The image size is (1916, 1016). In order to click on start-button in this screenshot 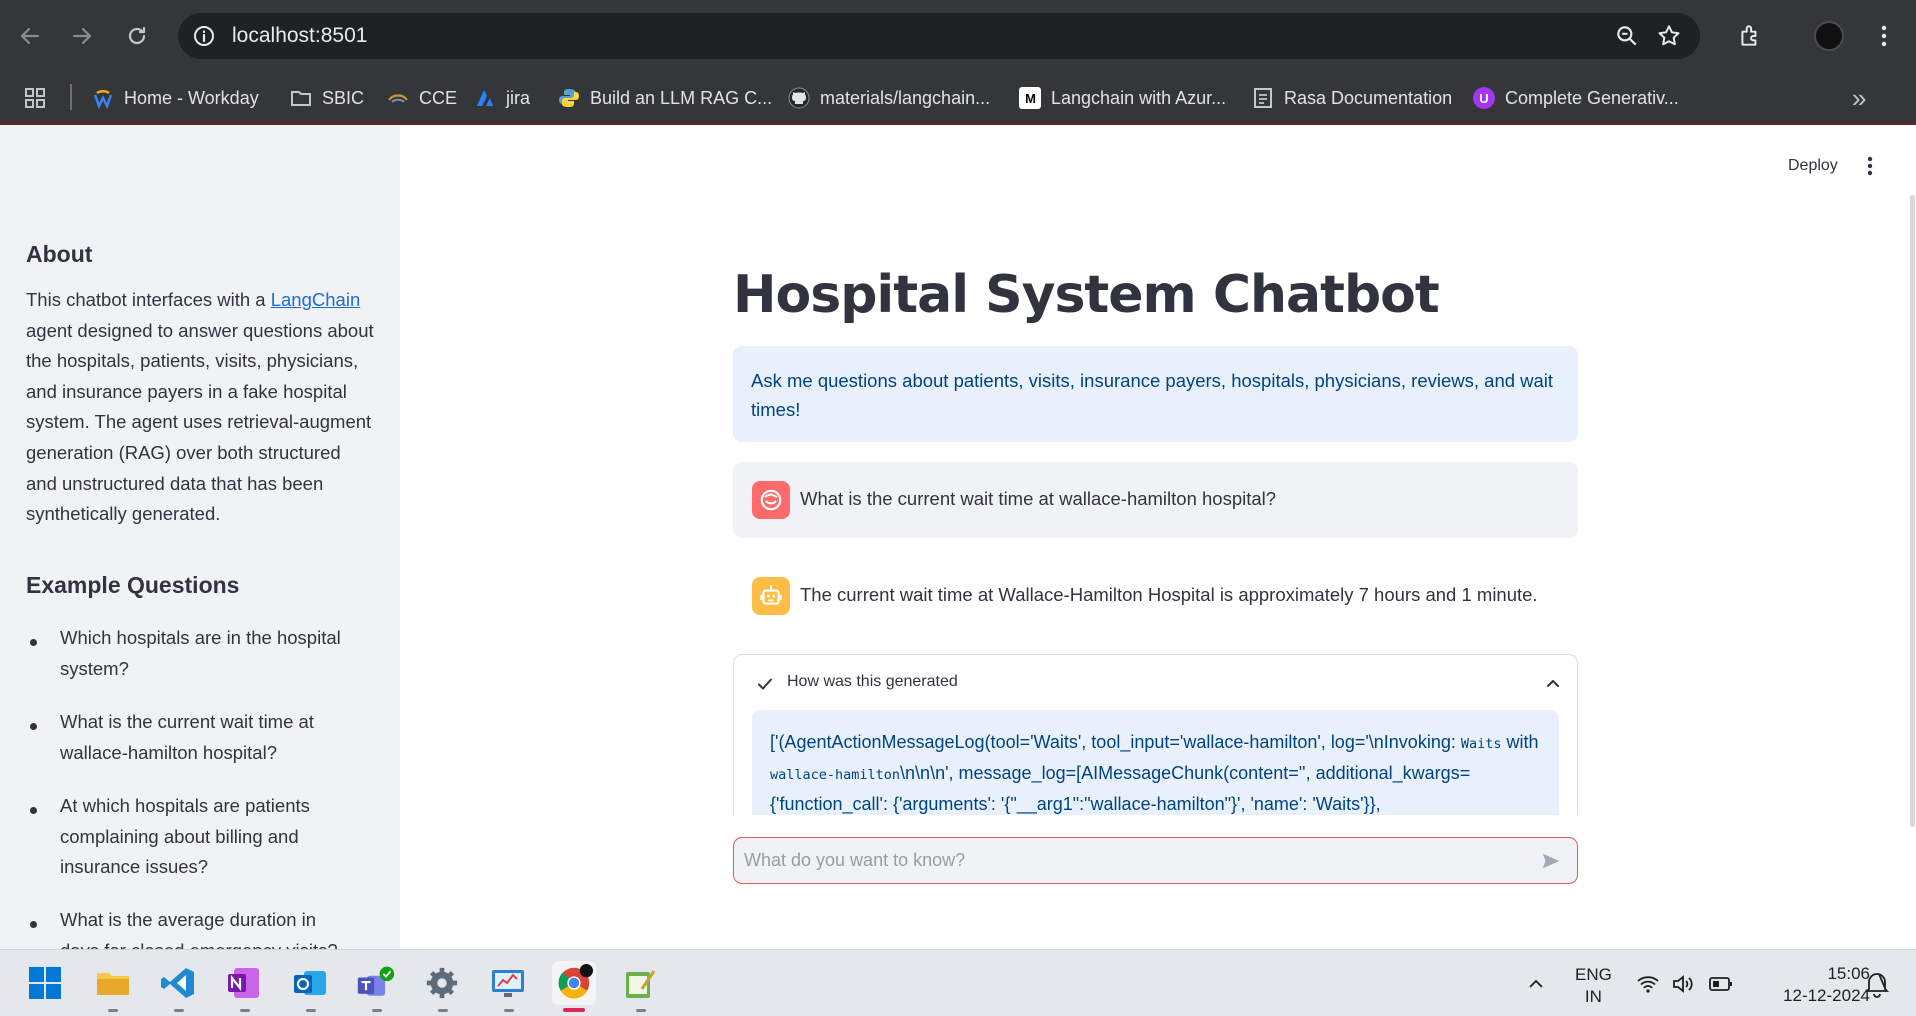, I will do `click(45, 983)`.